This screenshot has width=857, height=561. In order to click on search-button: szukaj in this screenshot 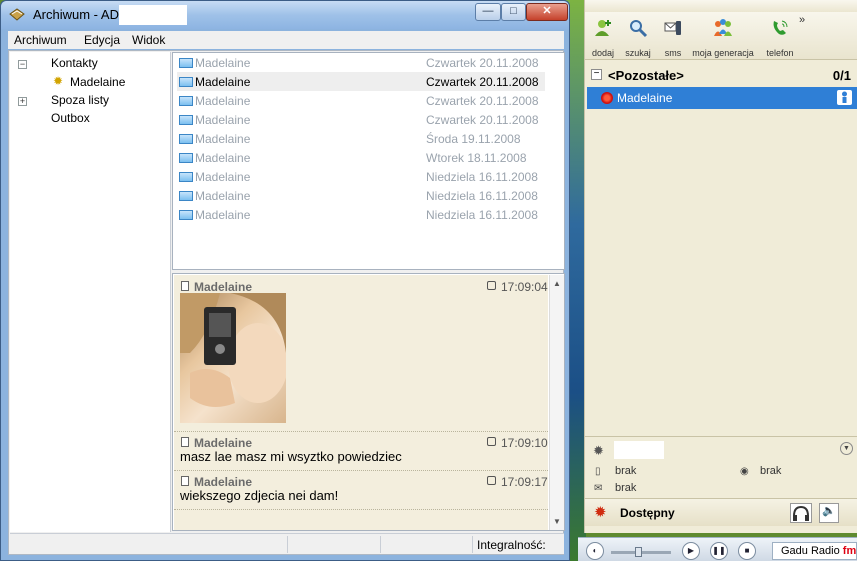, I will do `click(638, 37)`.